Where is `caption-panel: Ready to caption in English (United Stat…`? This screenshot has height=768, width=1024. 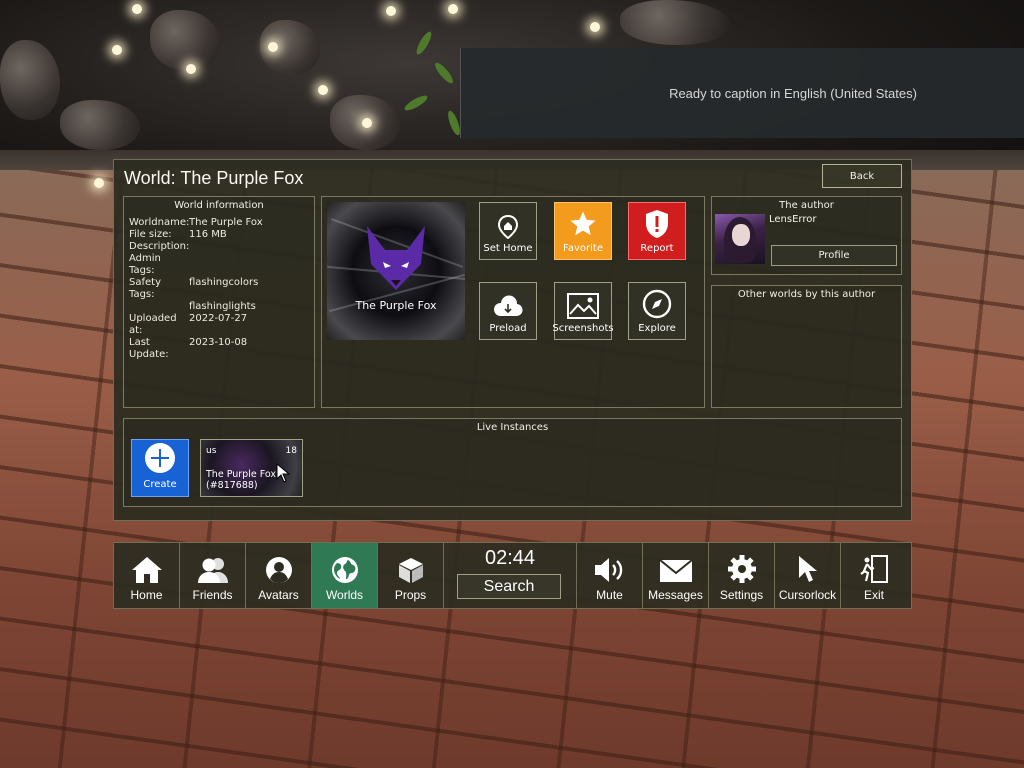 caption-panel: Ready to caption in English (United Stat… is located at coordinates (742, 93).